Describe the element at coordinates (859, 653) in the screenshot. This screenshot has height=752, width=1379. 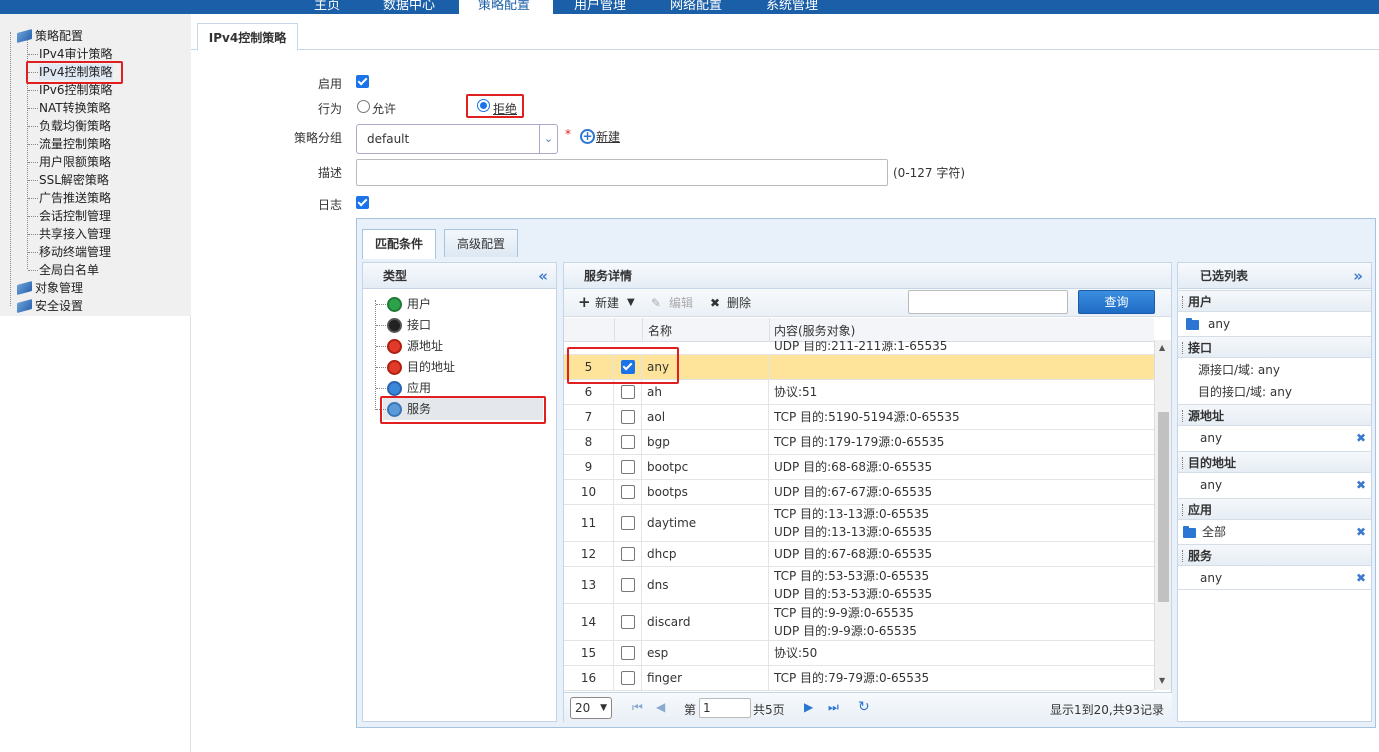
I see `table-row: 15 esp 协议:50` at that location.